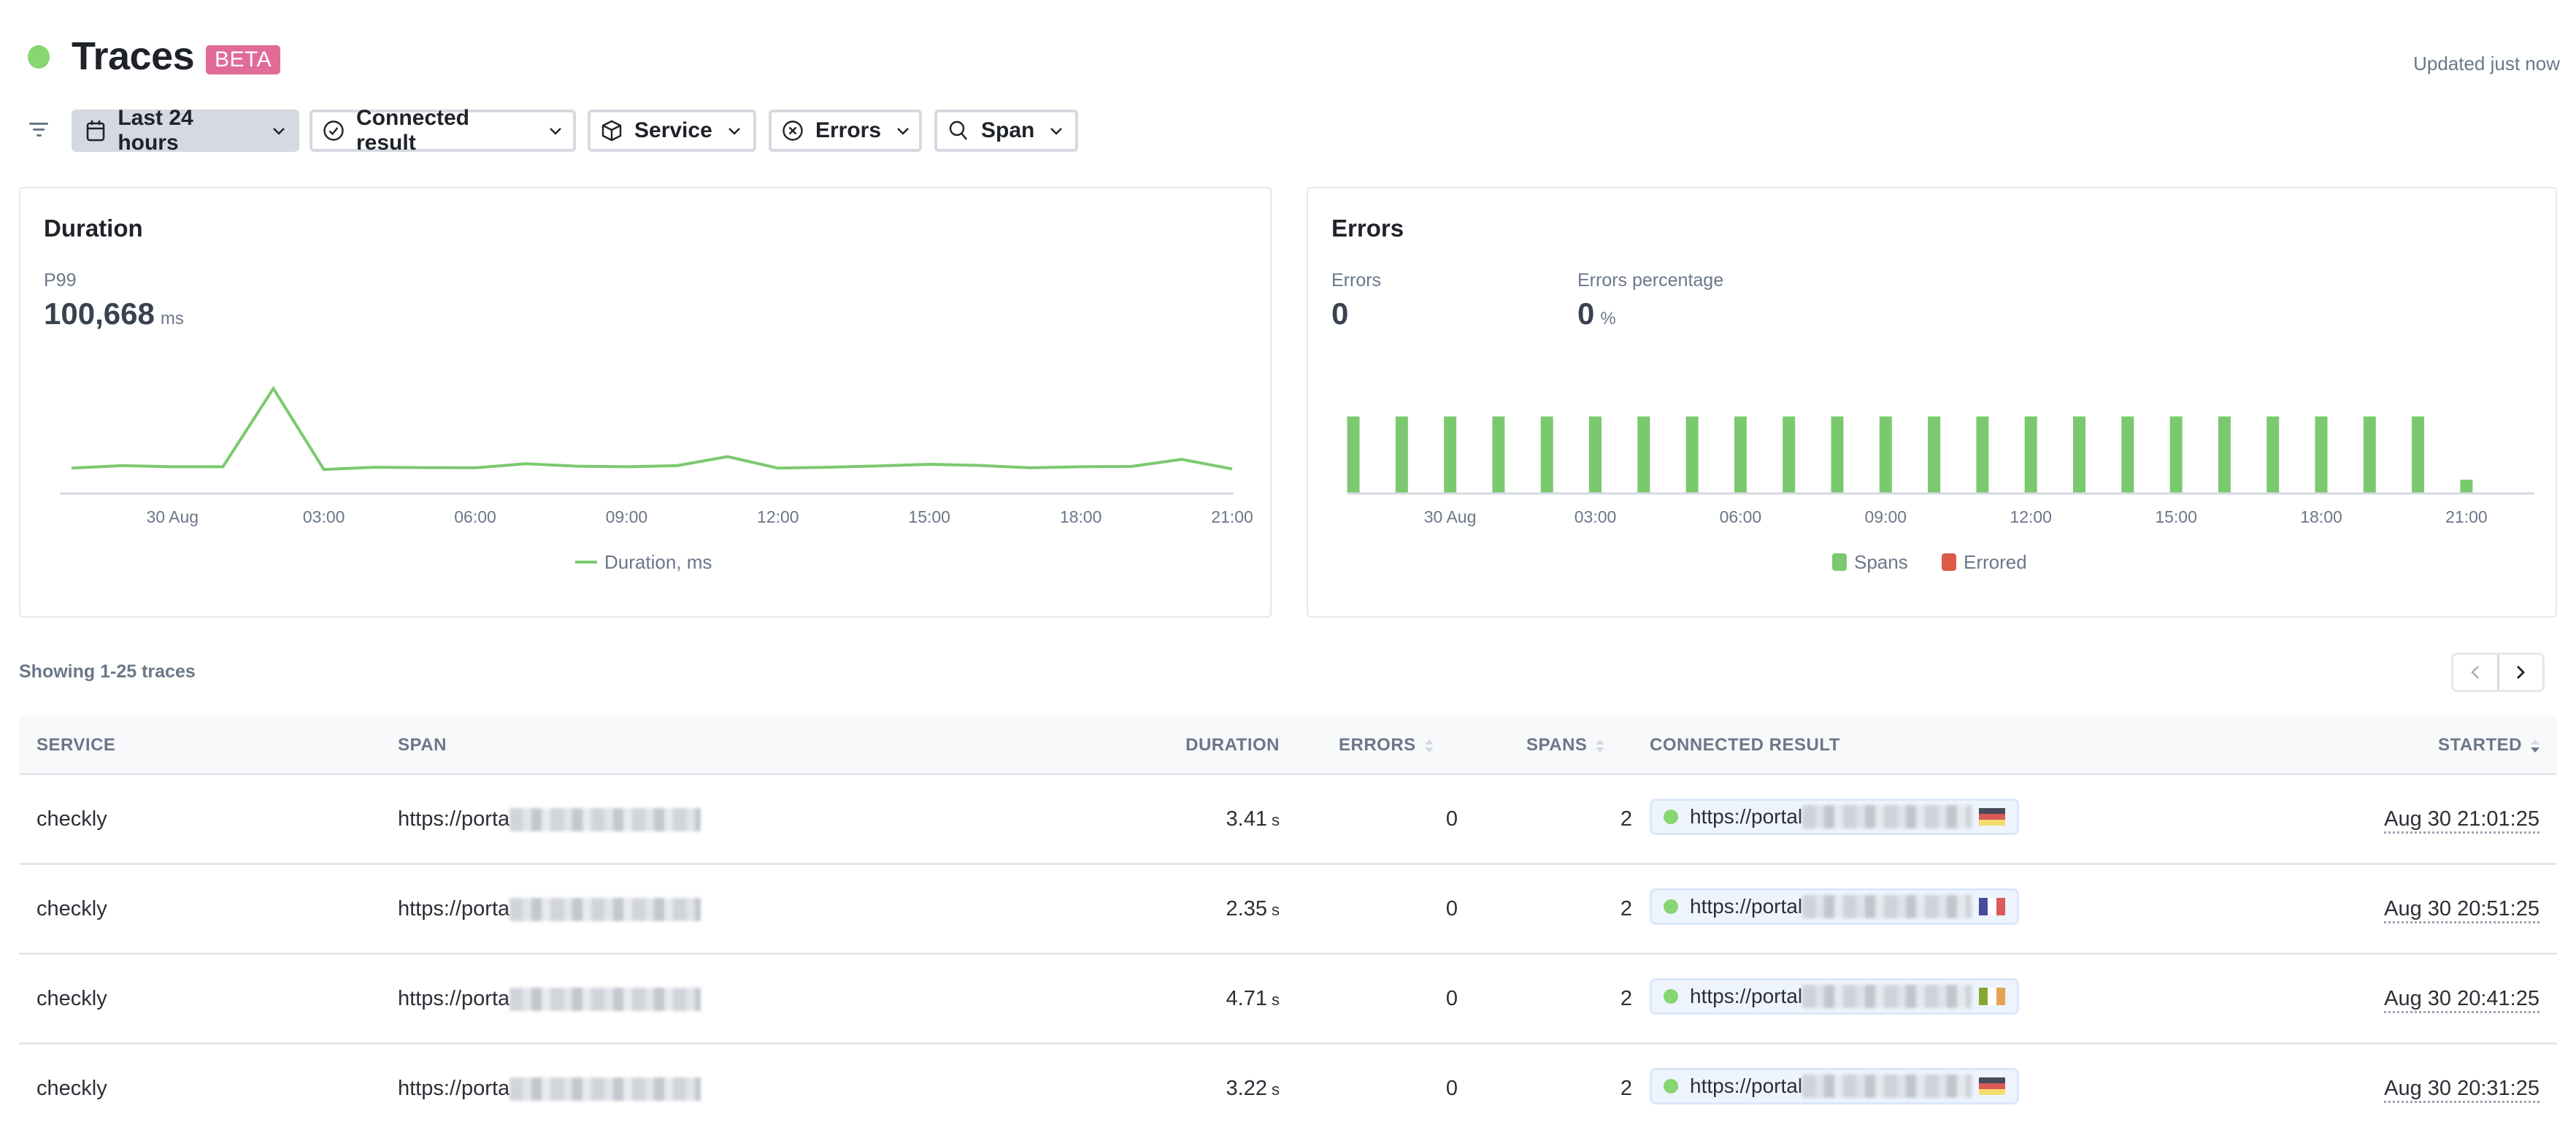 This screenshot has width=2576, height=1130. Describe the element at coordinates (658, 562) in the screenshot. I see `legend-label: Duration, ms` at that location.